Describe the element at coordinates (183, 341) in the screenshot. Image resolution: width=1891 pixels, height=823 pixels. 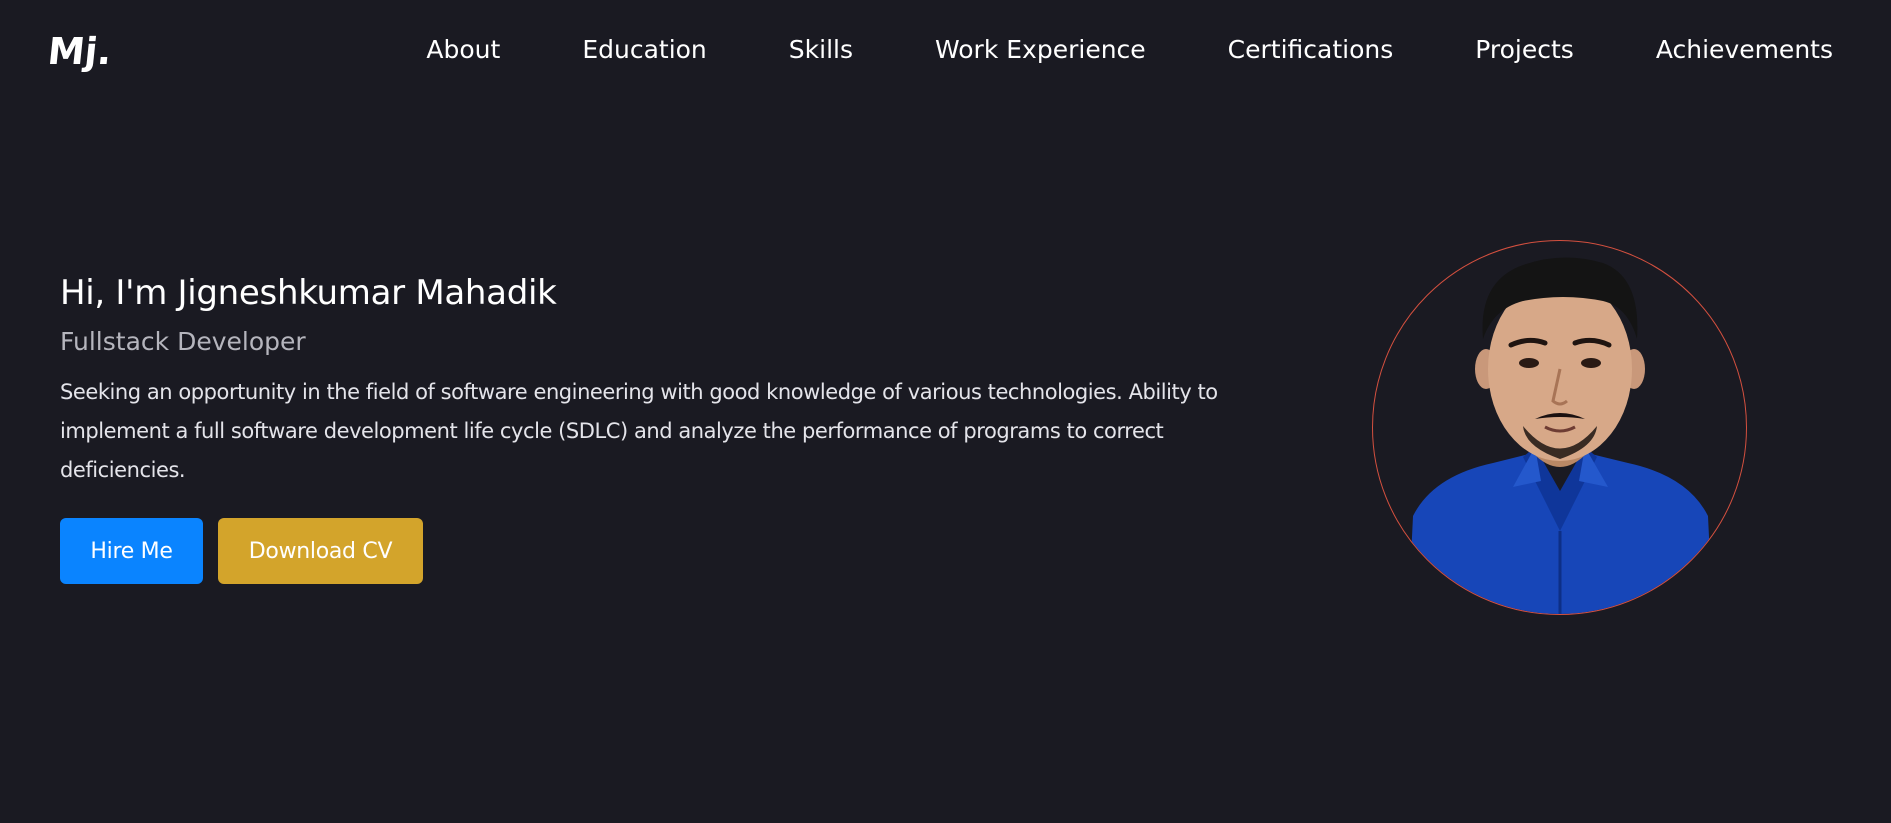
I see `hero-role: Fullstack Developer` at that location.